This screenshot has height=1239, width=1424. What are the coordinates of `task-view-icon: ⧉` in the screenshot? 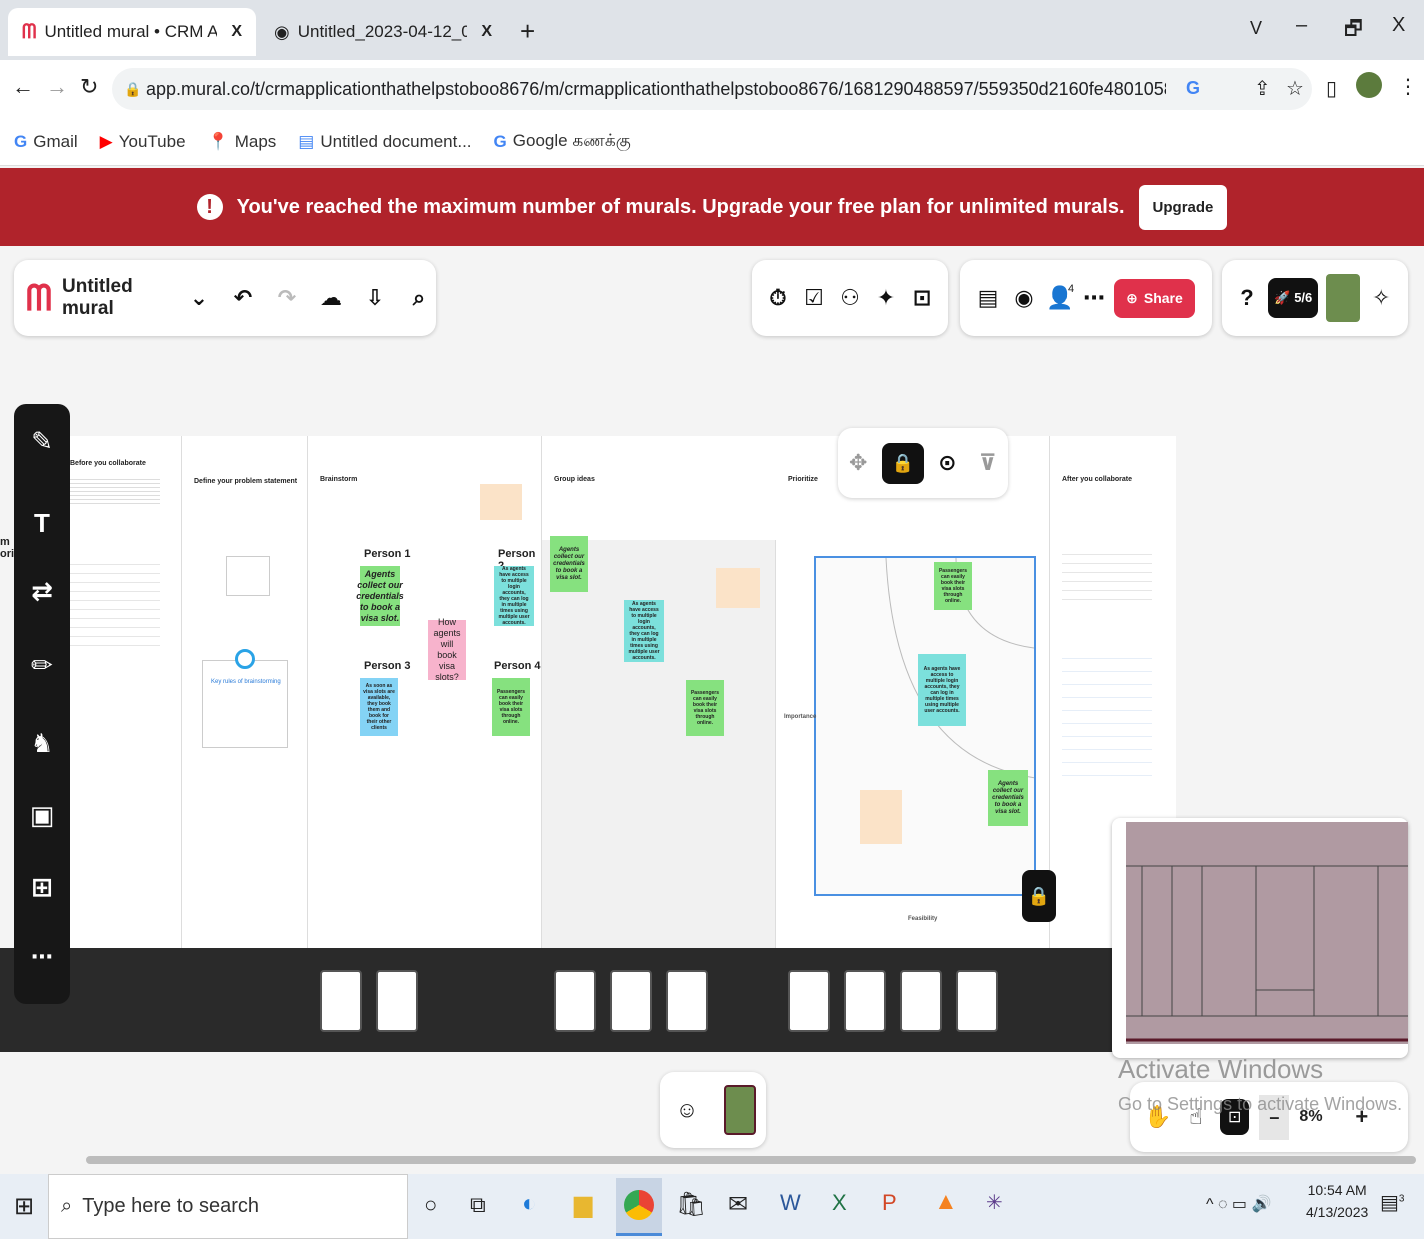 It's located at (478, 1205).